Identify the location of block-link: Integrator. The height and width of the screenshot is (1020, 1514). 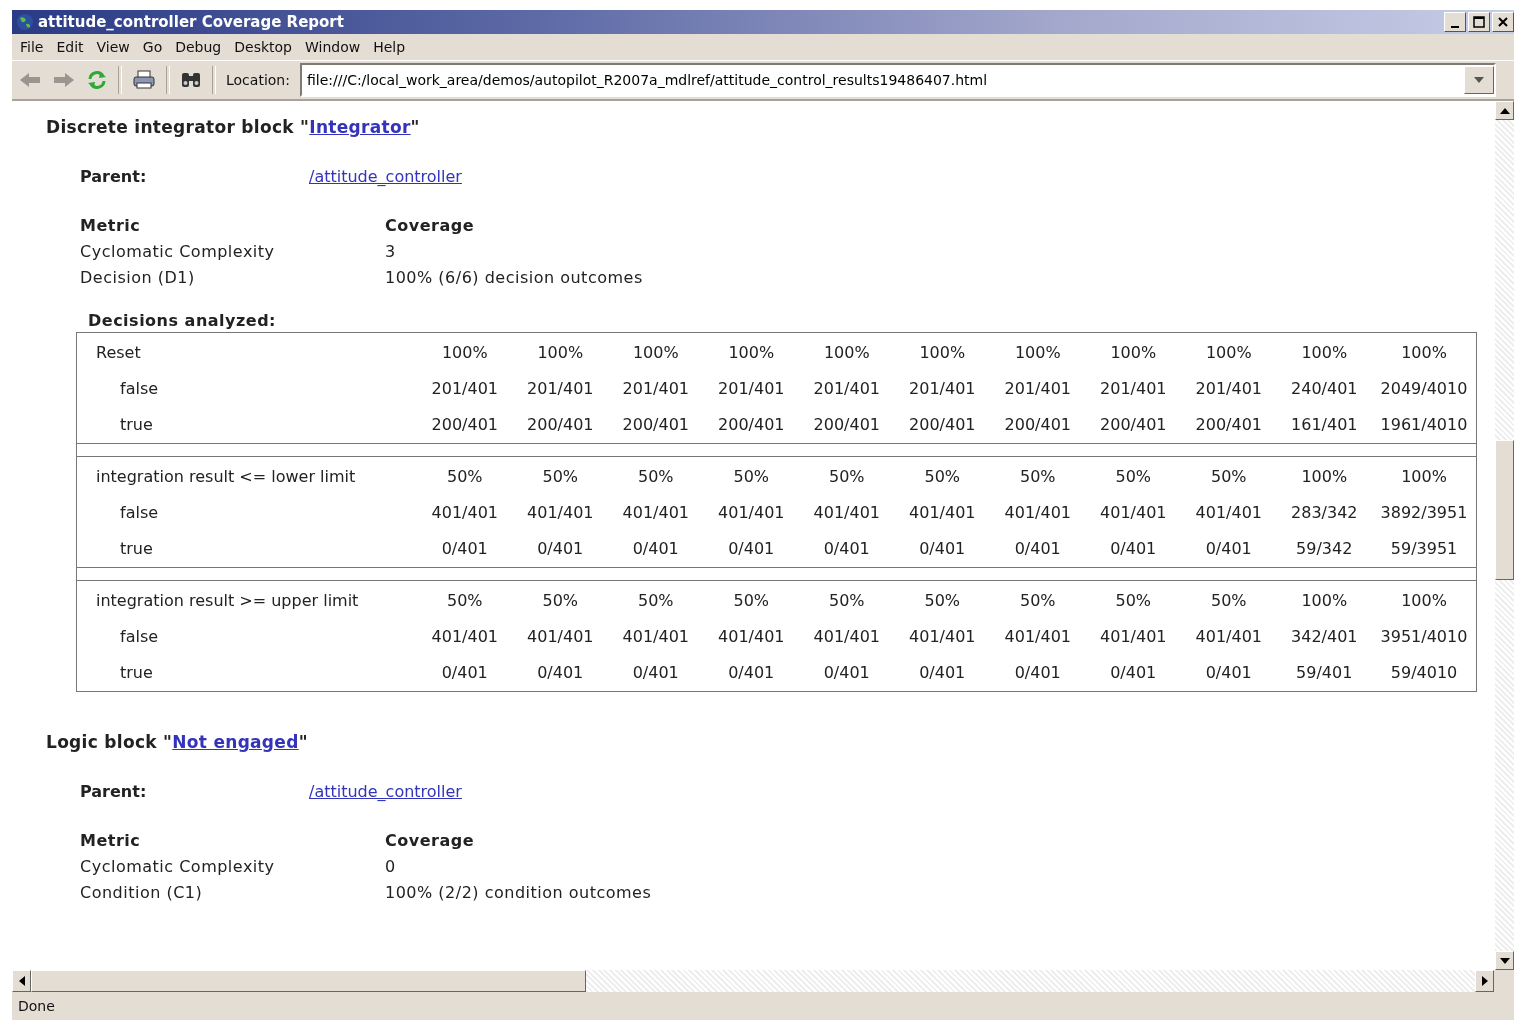
(360, 127).